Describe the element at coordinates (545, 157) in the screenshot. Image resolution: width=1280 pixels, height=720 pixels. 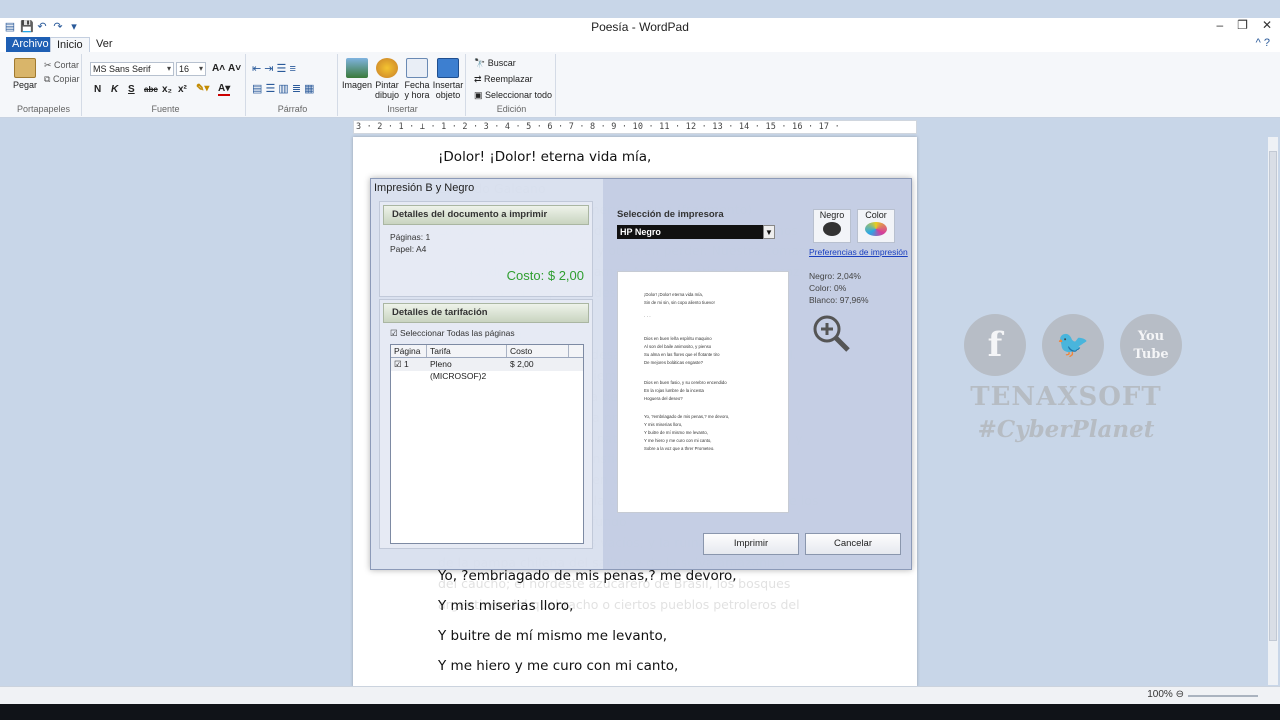
I see `document-line: ¡Dolor! ¡Dolor! eterna vida mía,` at that location.